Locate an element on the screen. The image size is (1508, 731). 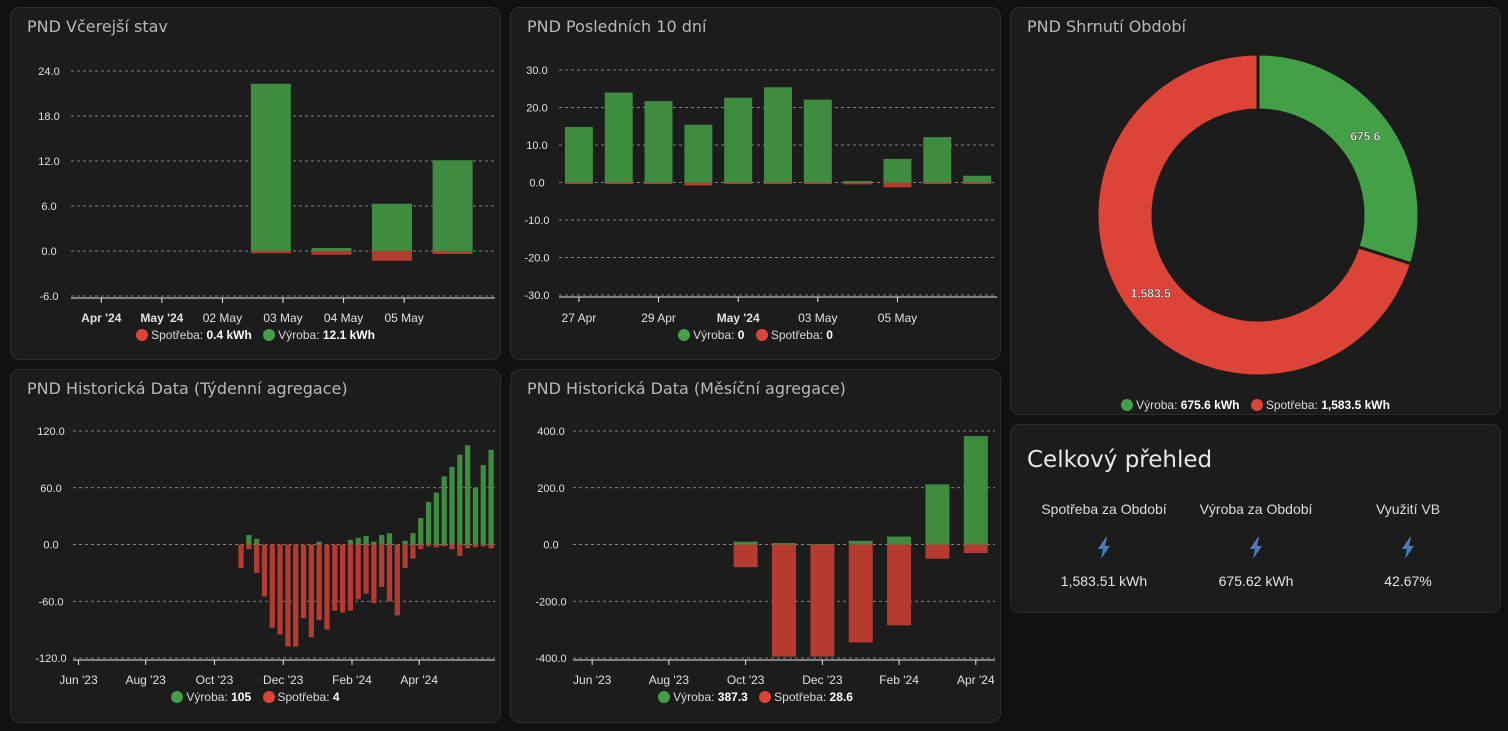
legend-item-spotreba: Spotřeba: 0.4 kWh is located at coordinates (194, 335).